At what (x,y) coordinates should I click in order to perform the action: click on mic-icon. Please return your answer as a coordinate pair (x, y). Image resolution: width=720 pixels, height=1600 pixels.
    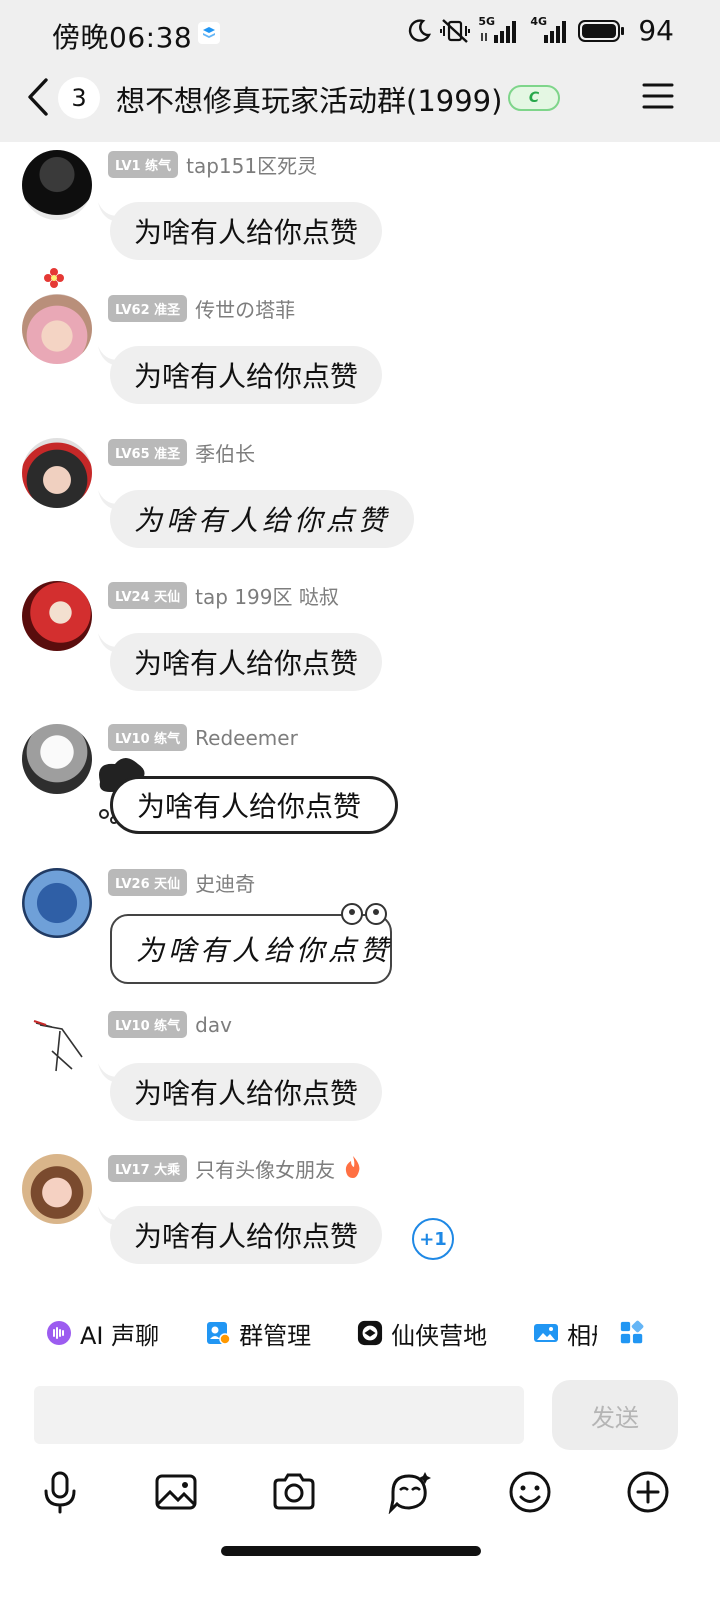
    Looking at the image, I should click on (60, 1492).